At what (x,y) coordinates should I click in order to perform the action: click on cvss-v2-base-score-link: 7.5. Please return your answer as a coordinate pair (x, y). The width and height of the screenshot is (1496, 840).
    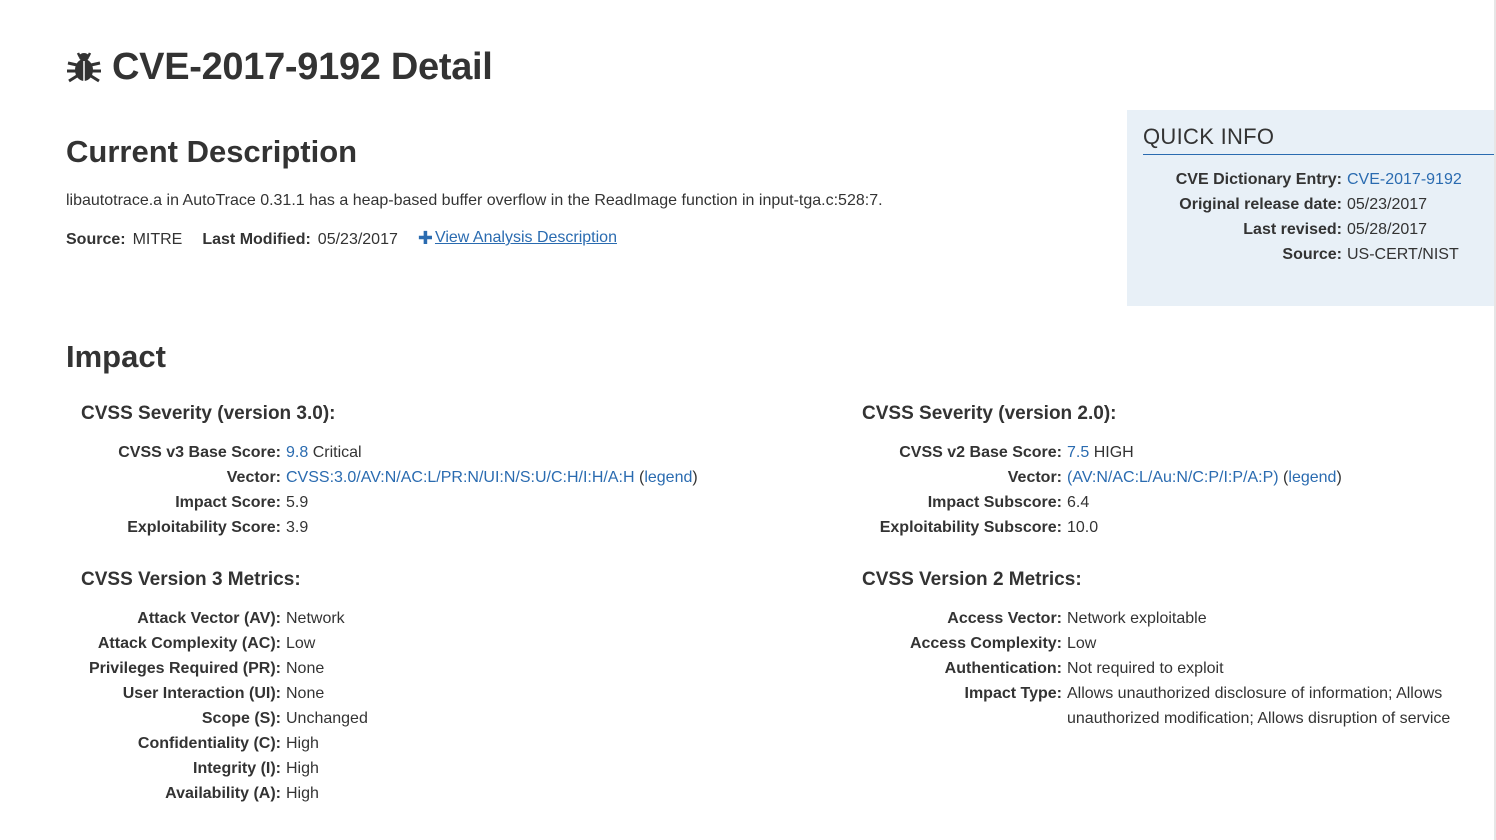
    Looking at the image, I should click on (1078, 452).